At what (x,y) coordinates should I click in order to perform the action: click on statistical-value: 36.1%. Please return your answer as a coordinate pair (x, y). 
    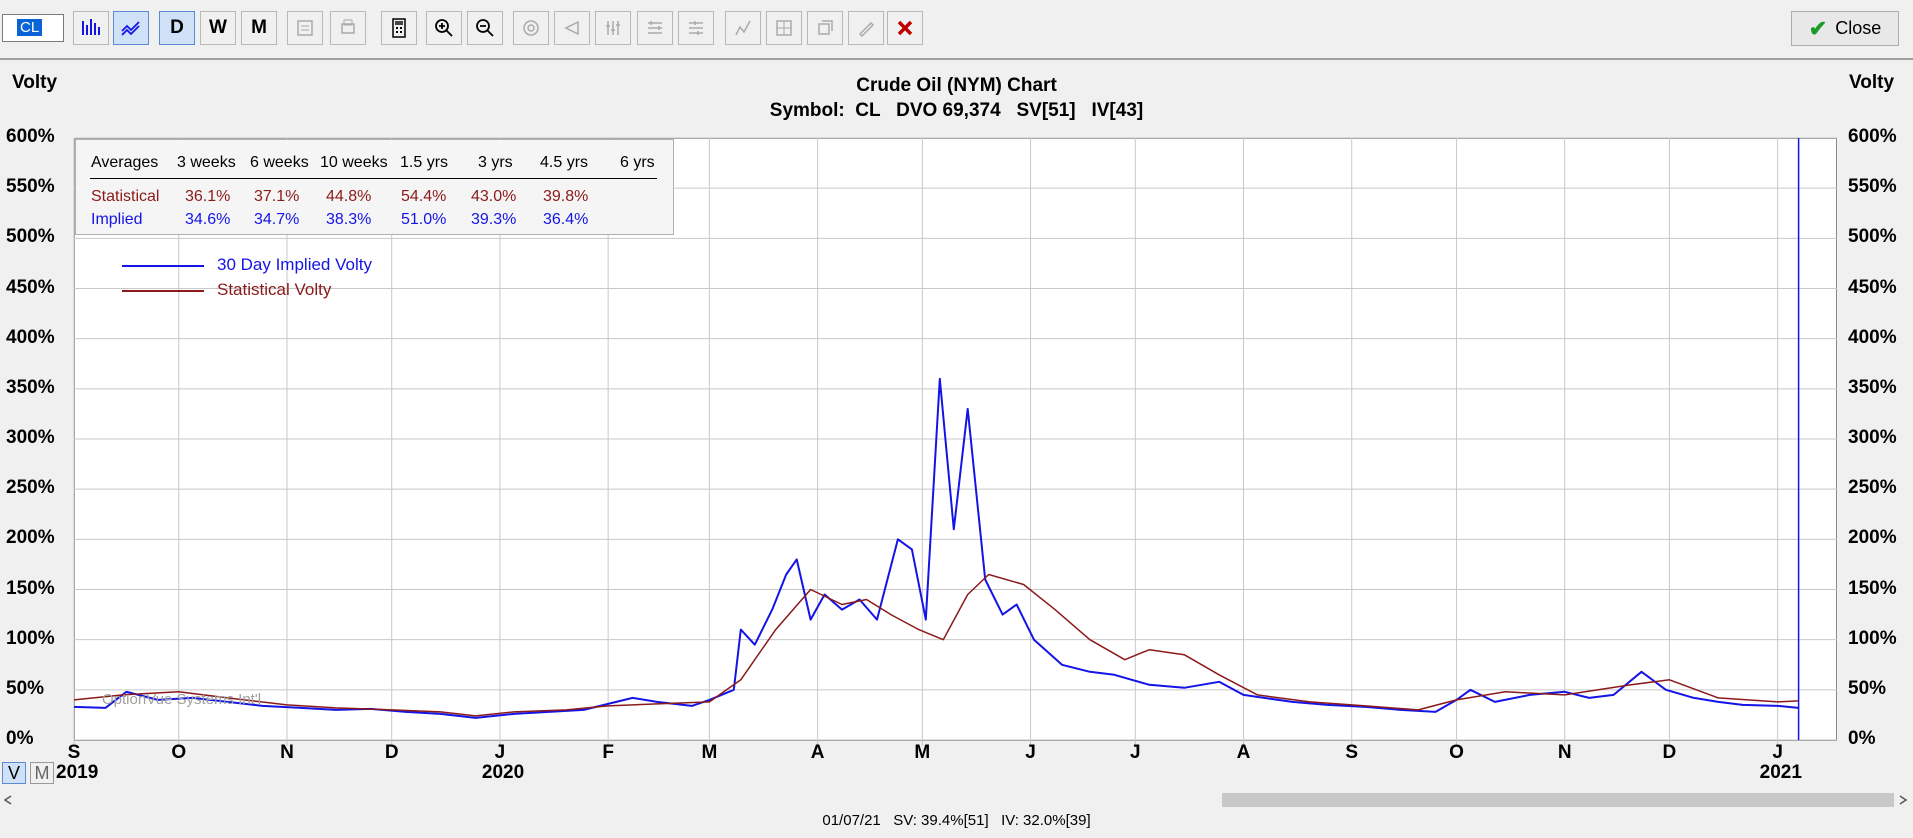
    Looking at the image, I should click on (208, 196).